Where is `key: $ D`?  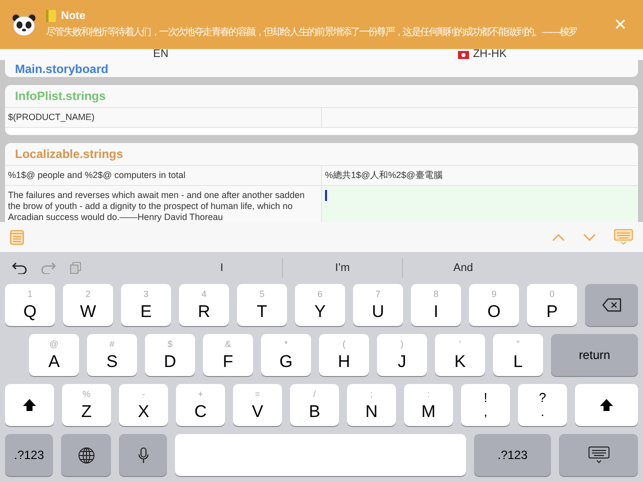 key: $ D is located at coordinates (170, 355).